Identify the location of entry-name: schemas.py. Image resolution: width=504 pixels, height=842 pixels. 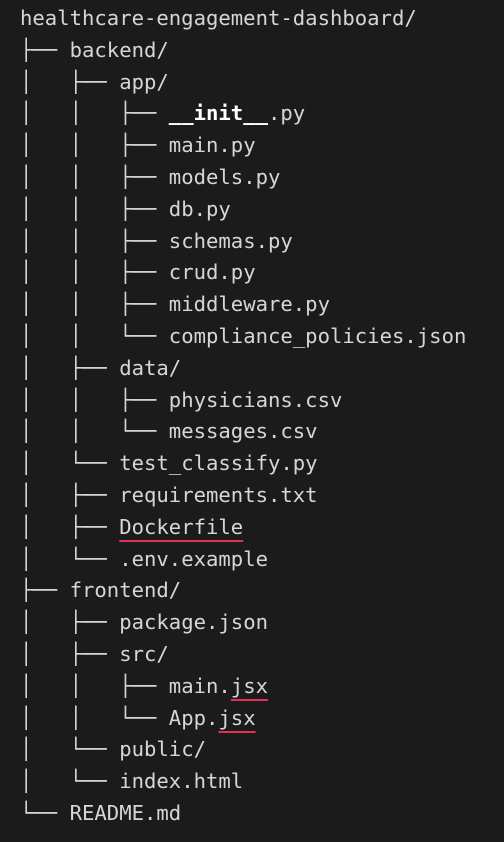
(230, 240).